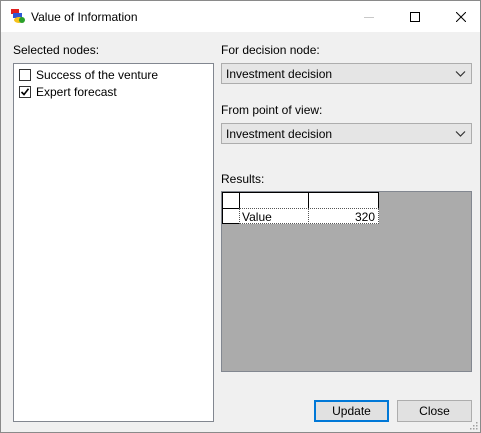  What do you see at coordinates (84, 17) in the screenshot?
I see `window-title: Value of Information` at bounding box center [84, 17].